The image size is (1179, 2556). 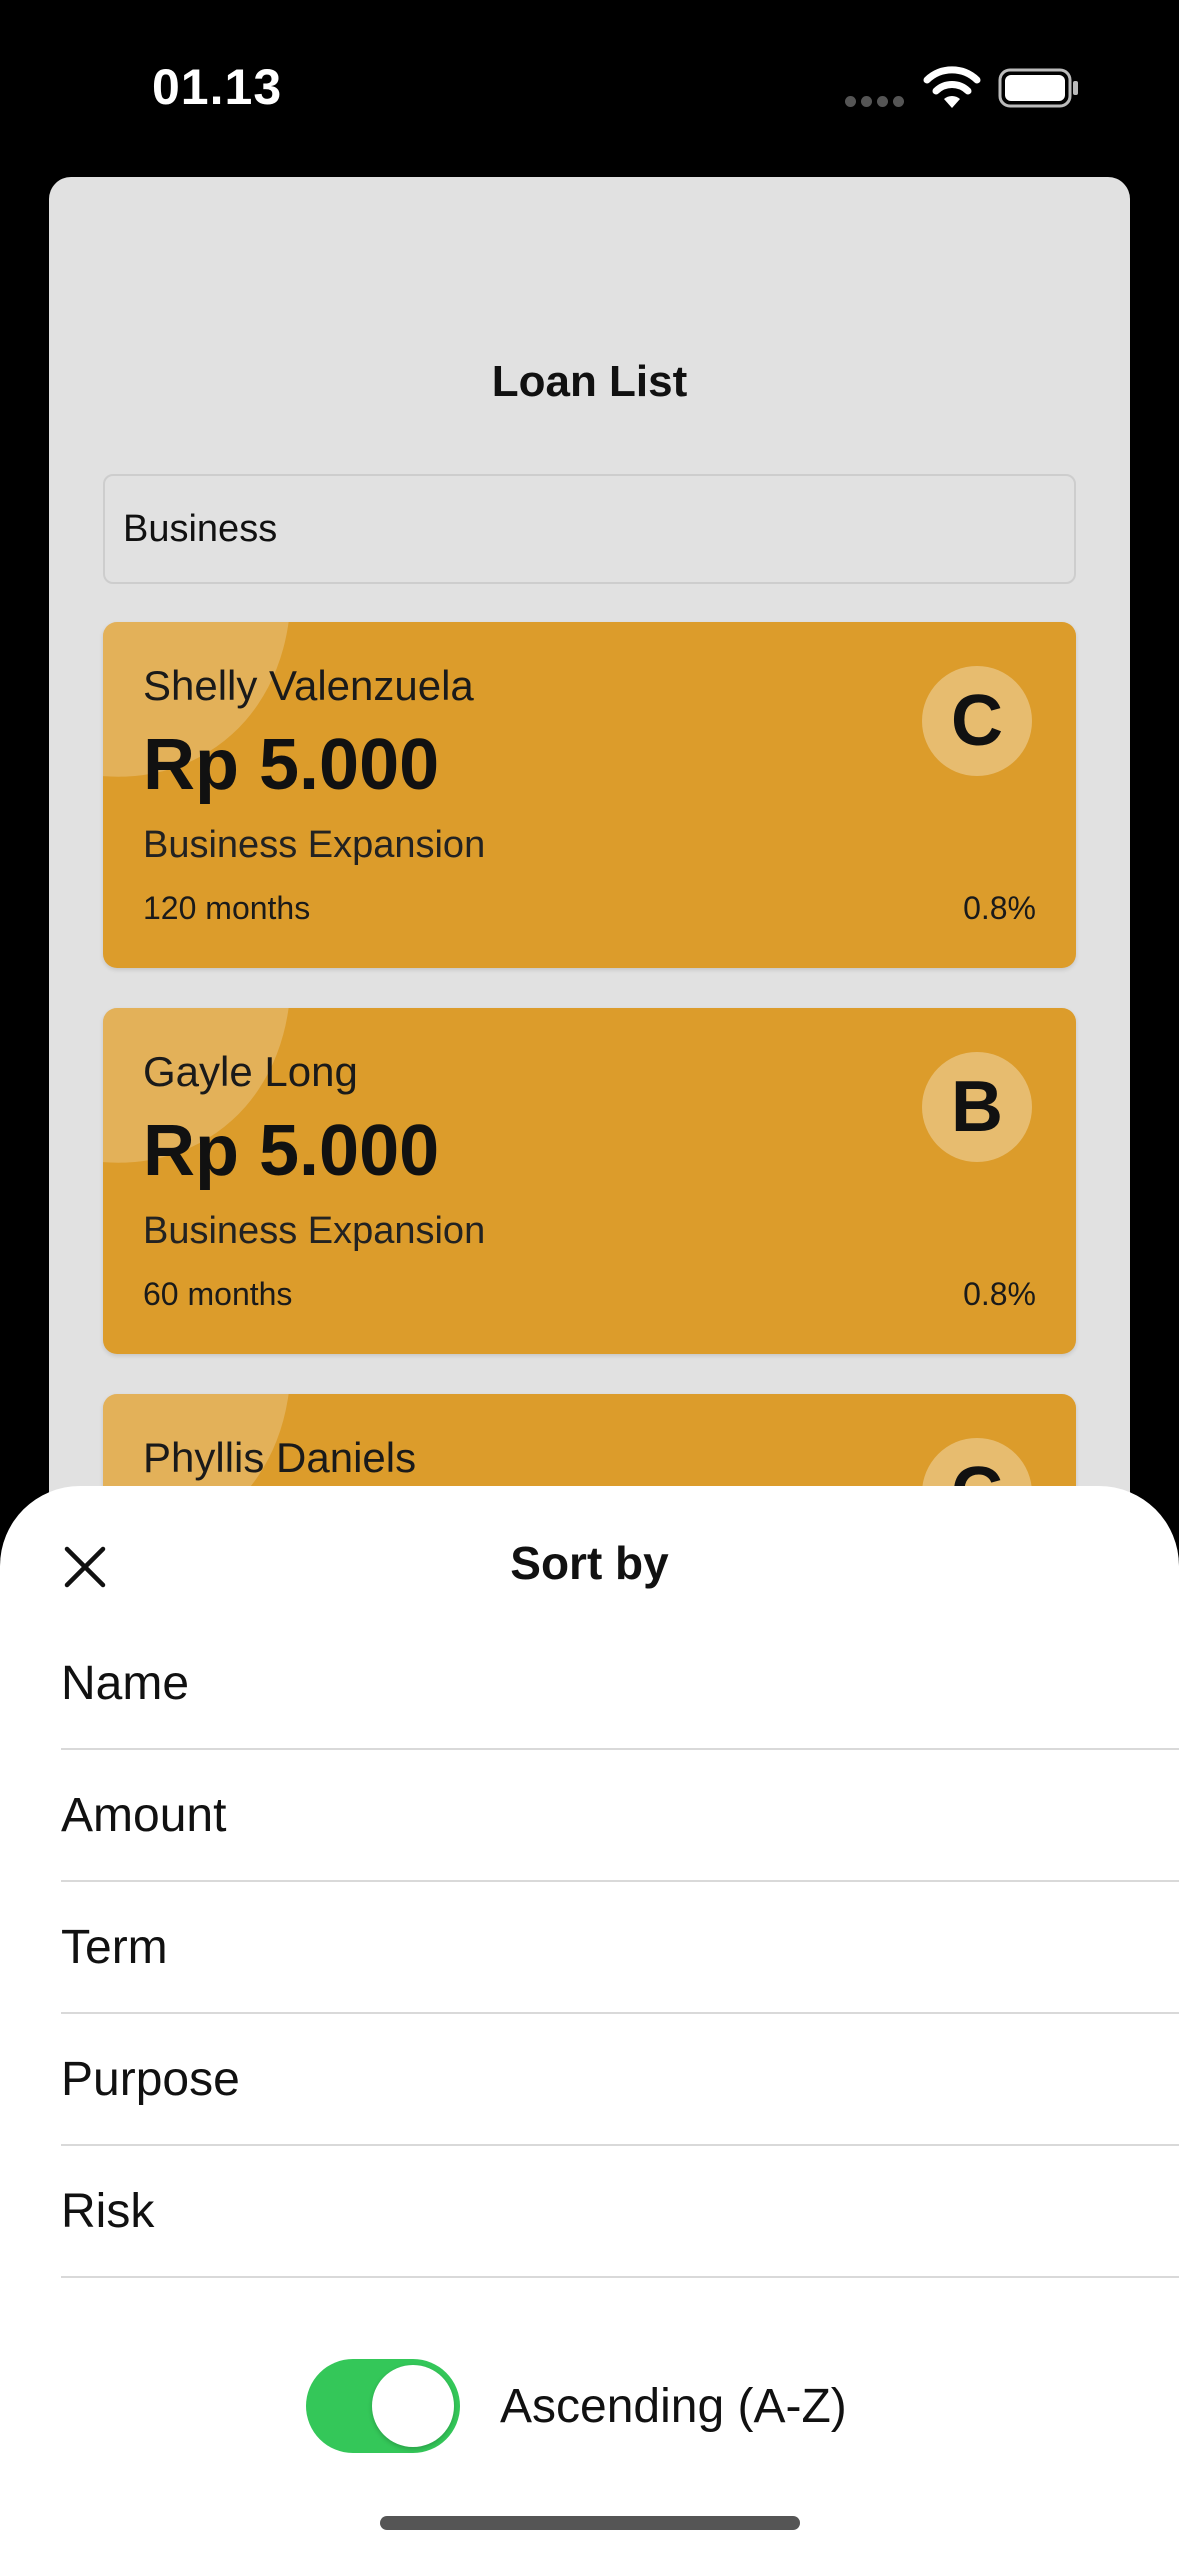 I want to click on toggle-label: Ascending (A-Z), so click(x=673, y=2406).